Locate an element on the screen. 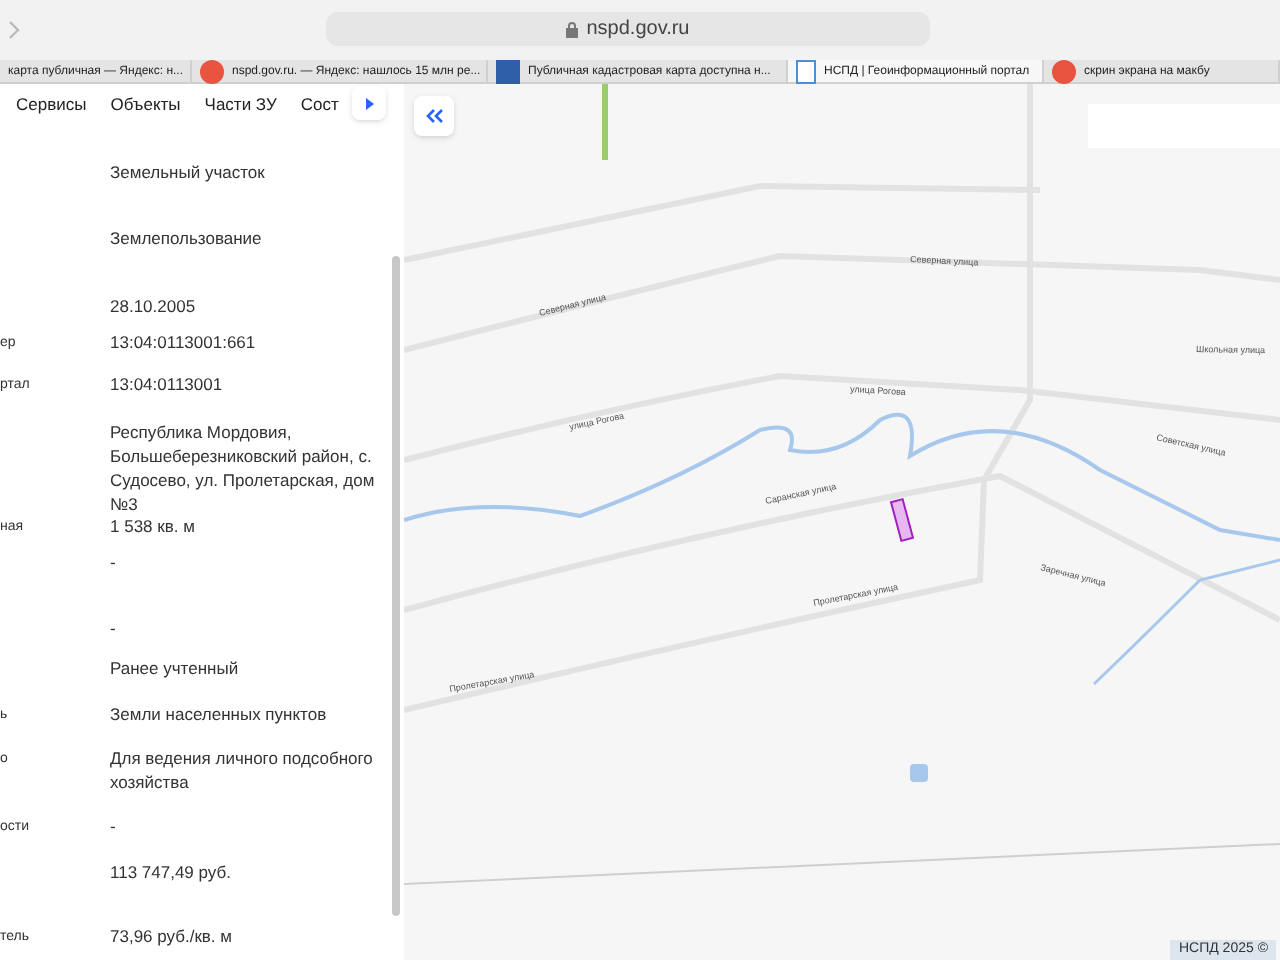 The width and height of the screenshot is (1280, 960). property-value: Земельный участок is located at coordinates (188, 172).